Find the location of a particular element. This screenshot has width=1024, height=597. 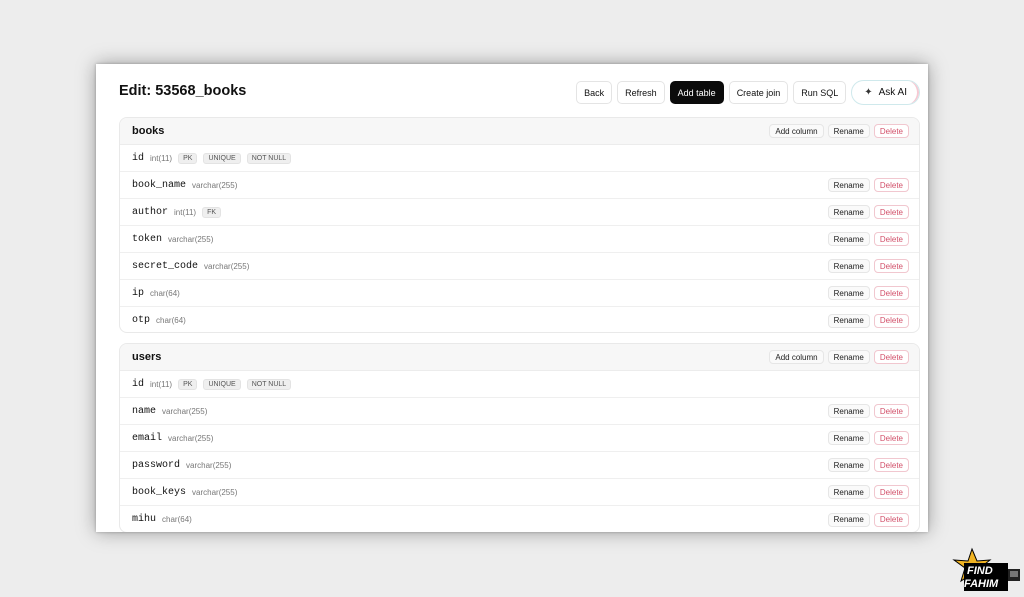

column-info: book_keys varchar(255) is located at coordinates (184, 492).